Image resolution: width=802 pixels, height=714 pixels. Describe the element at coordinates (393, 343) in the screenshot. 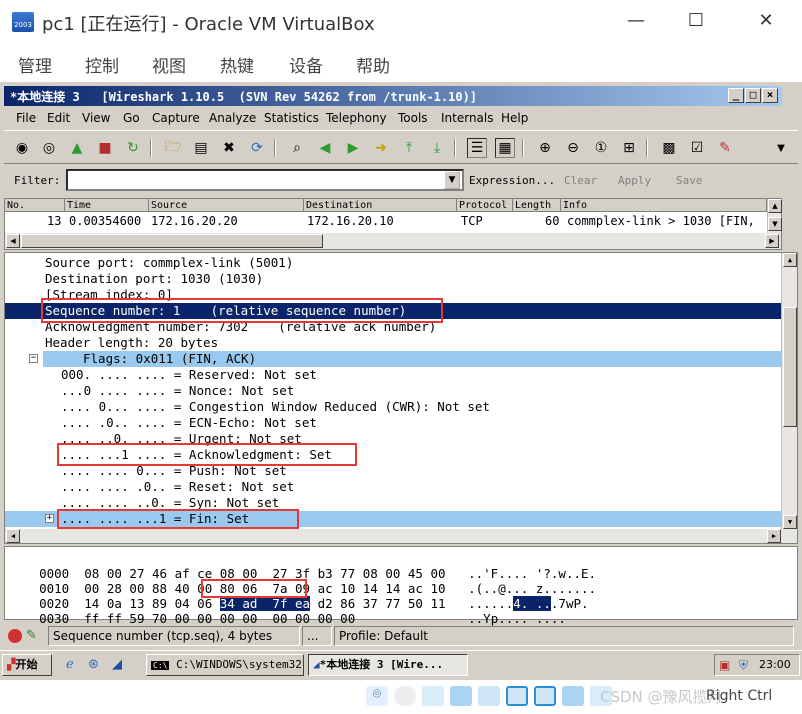

I see `detail-line: Header length: 20 bytes` at that location.